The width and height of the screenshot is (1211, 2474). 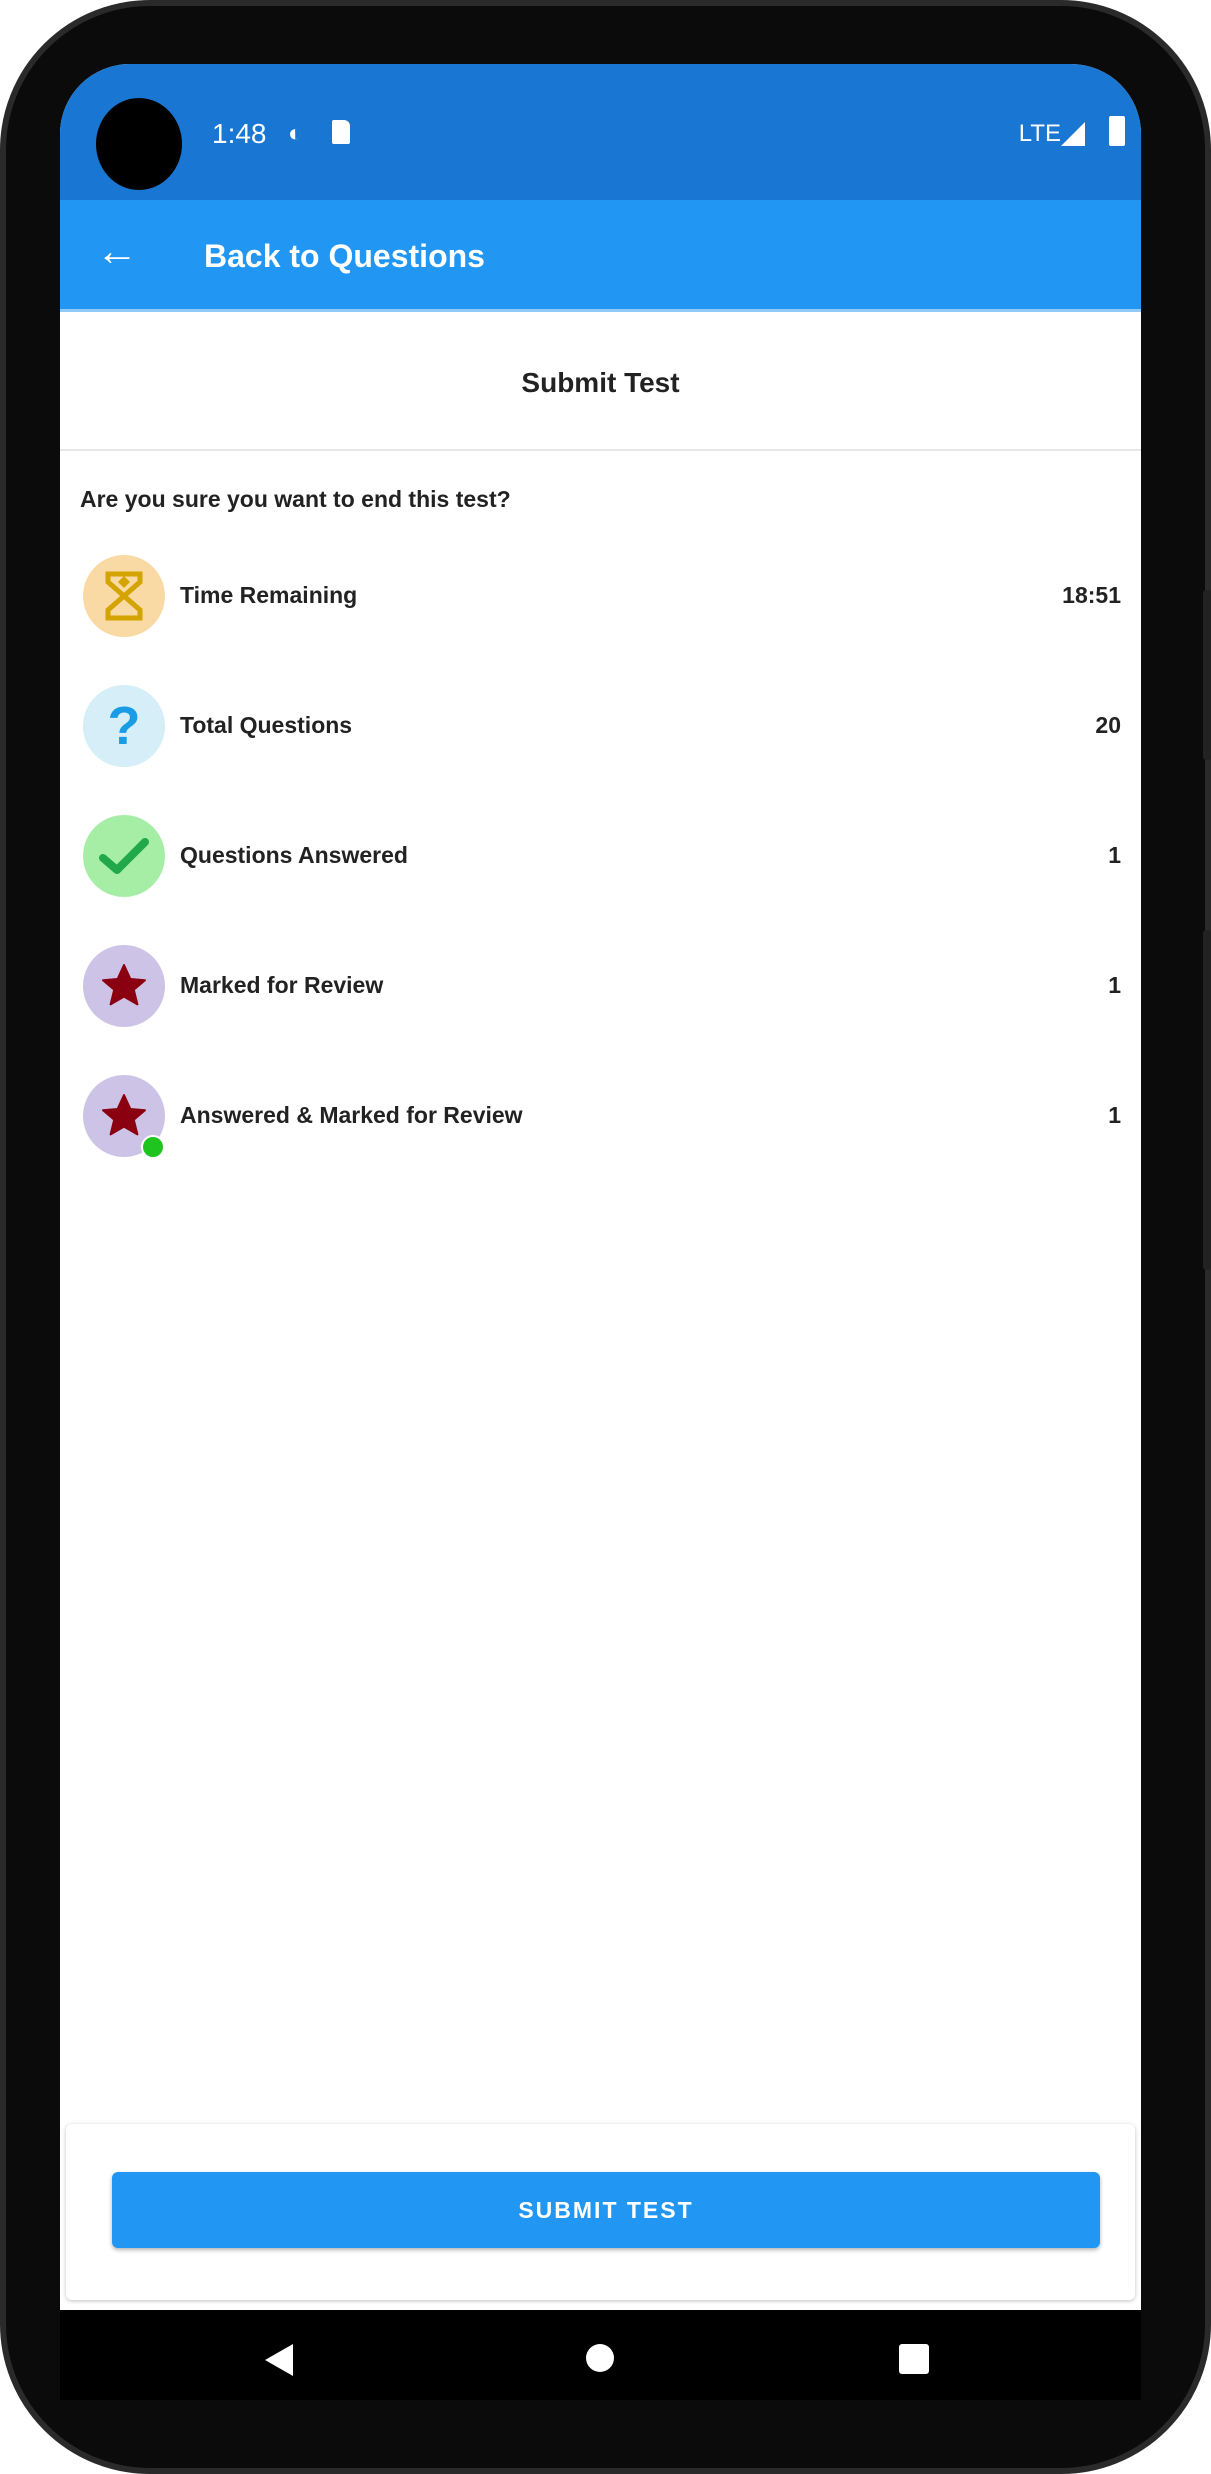 I want to click on volume-button, so click(x=1207, y=675).